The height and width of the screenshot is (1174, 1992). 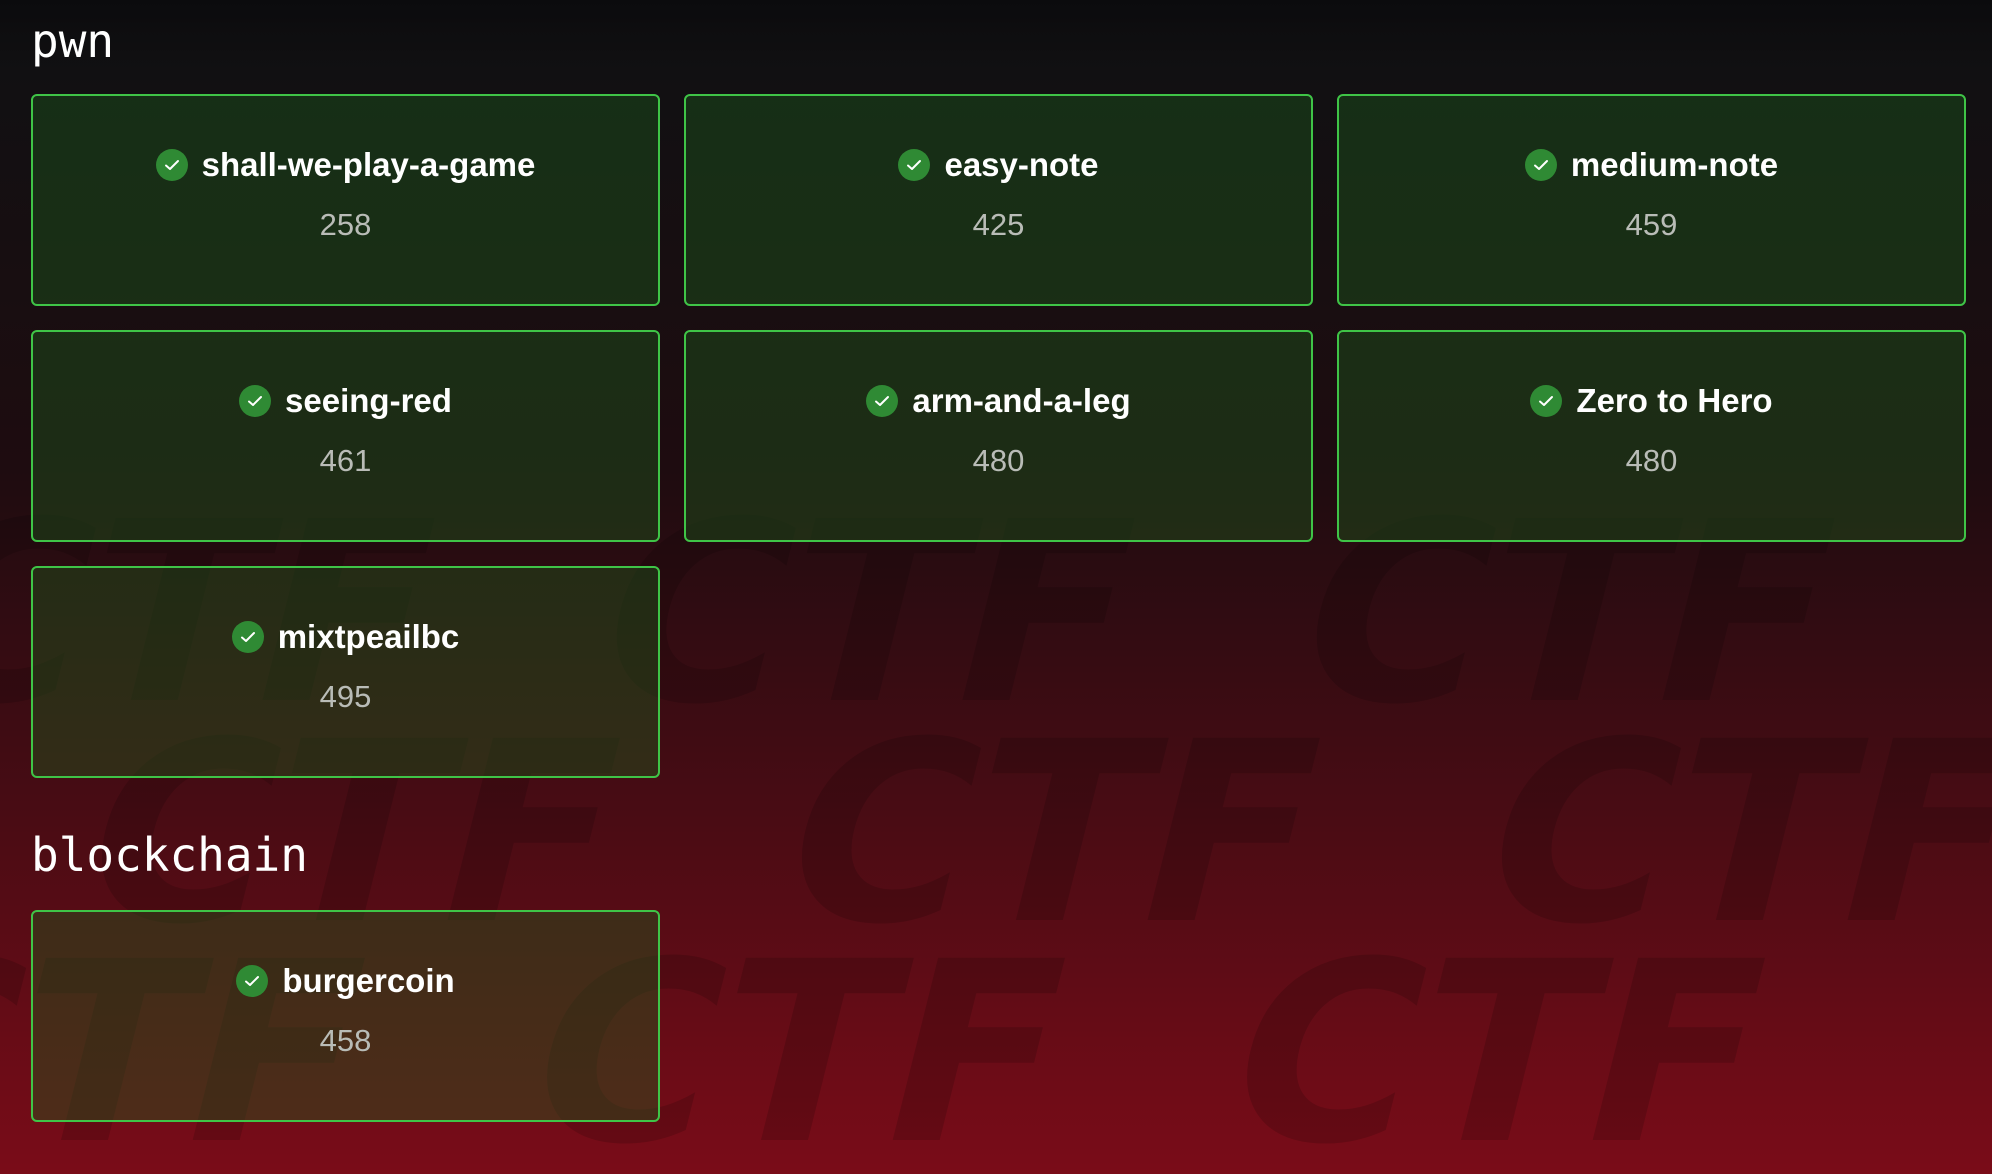 I want to click on challenge-points: 461, so click(x=345, y=460).